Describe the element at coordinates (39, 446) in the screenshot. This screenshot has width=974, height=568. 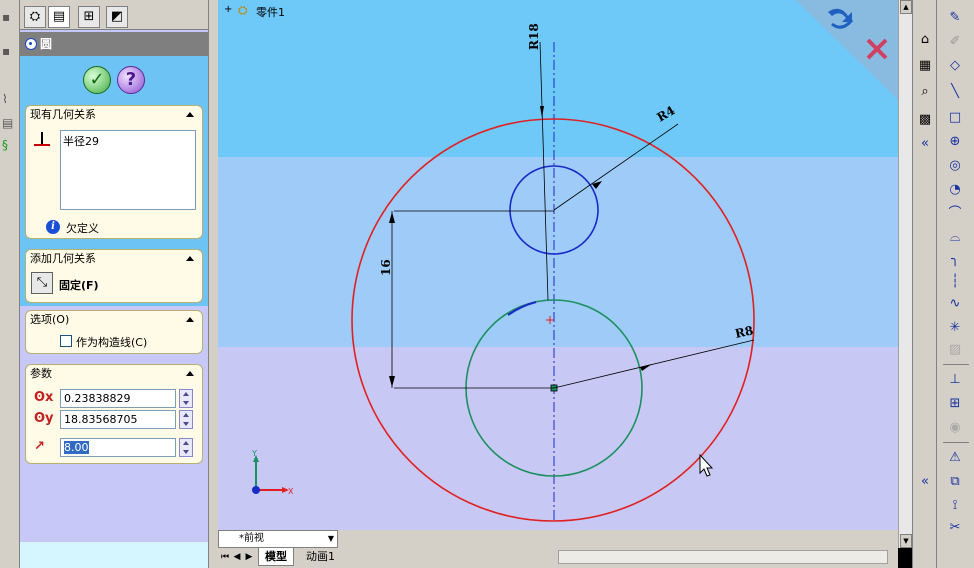
I see `radius-icon: ↗` at that location.